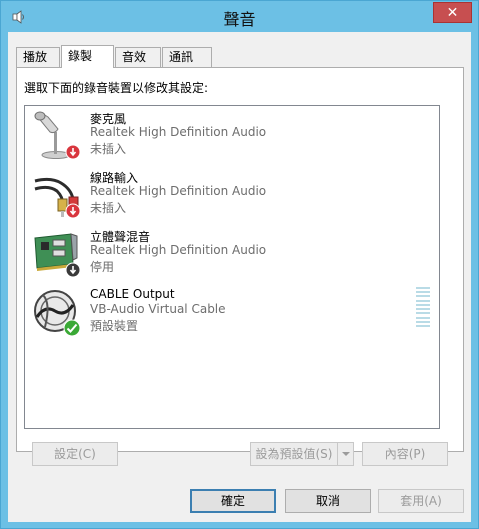 Image resolution: width=479 pixels, height=529 pixels. What do you see at coordinates (75, 454) in the screenshot?
I see `configure-button: 設定(C)` at bounding box center [75, 454].